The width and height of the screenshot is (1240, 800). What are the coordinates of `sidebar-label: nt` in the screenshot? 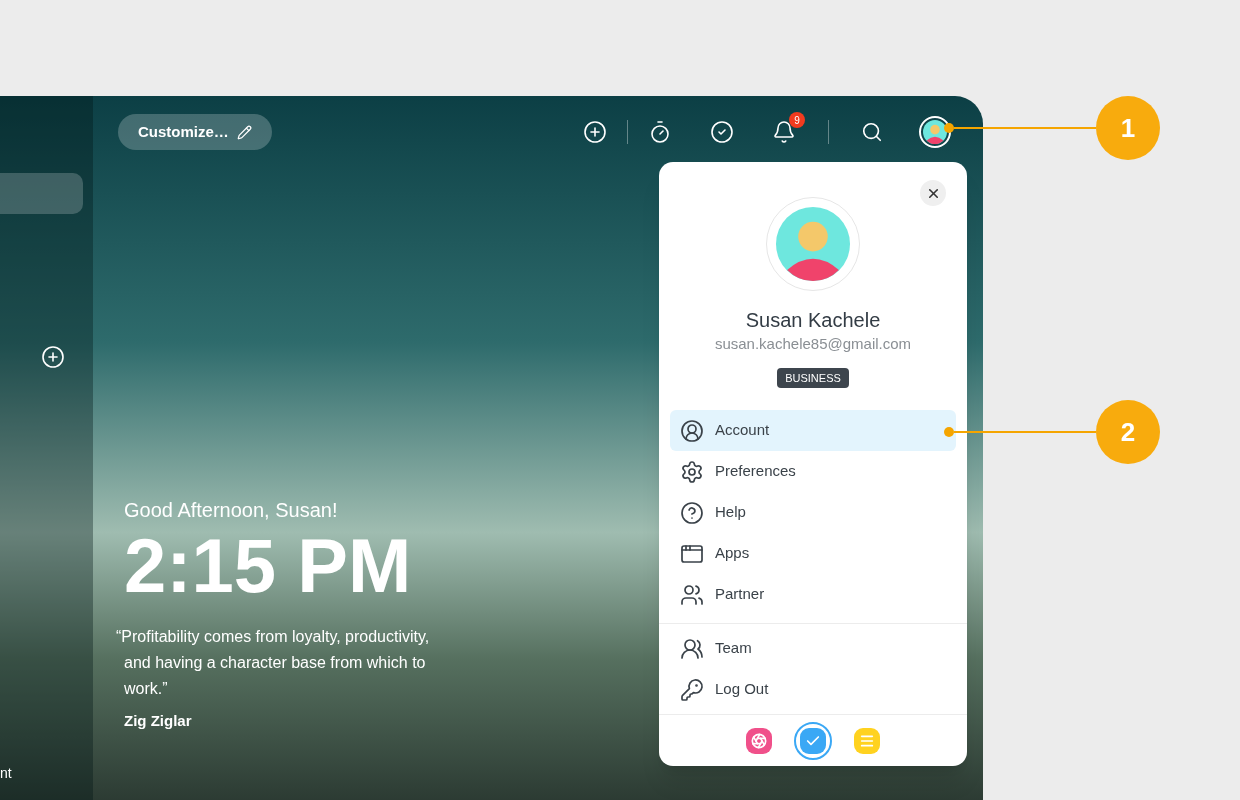 It's located at (6, 773).